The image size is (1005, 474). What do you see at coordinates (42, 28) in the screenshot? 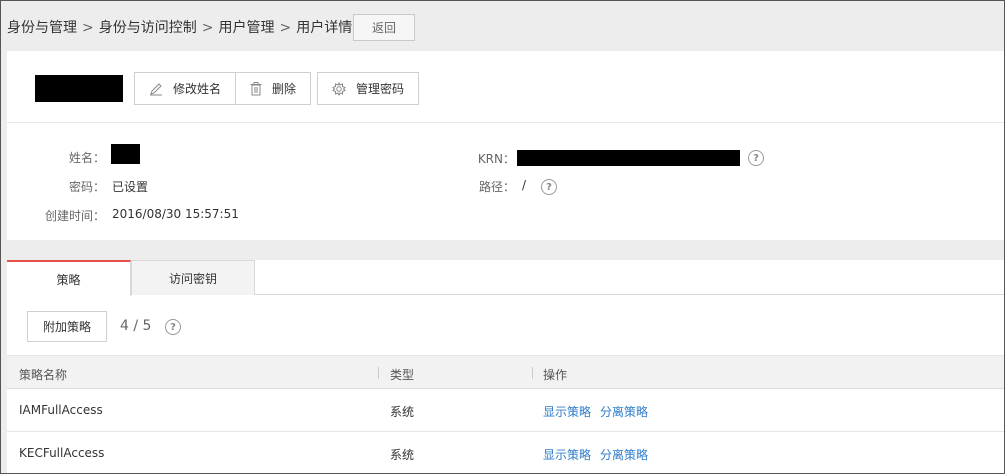
I see `breadcrumb-item-iam-management: 身份与管理` at bounding box center [42, 28].